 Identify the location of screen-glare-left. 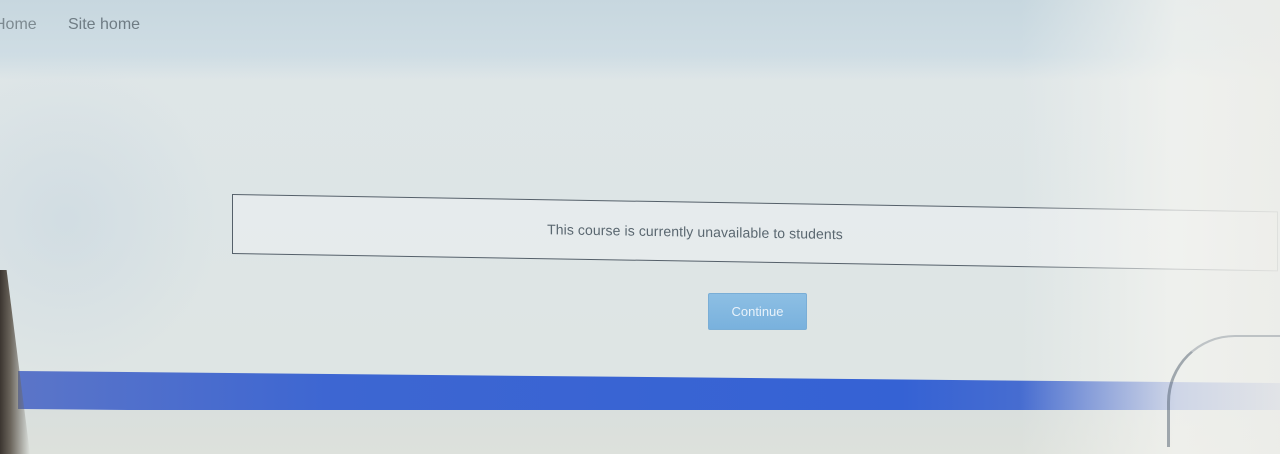
(110, 220).